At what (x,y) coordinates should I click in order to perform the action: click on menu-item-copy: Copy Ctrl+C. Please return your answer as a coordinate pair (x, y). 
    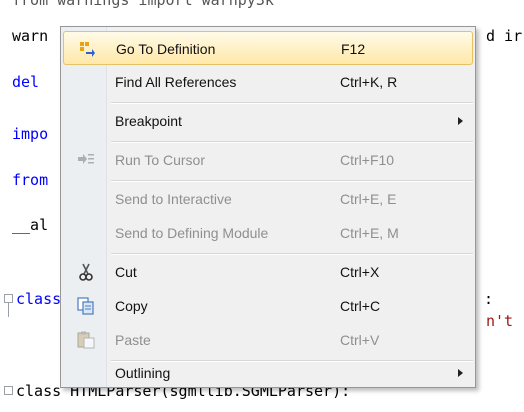
    Looking at the image, I should click on (268, 306).